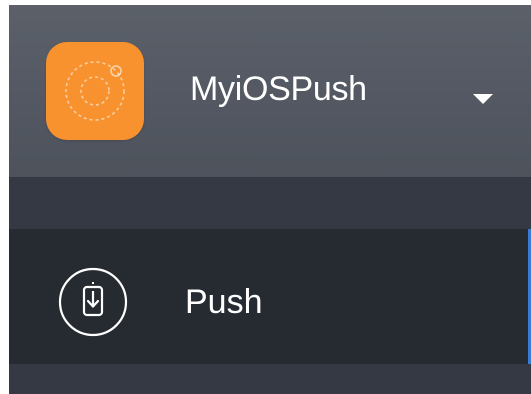  I want to click on app-logo-icon, so click(95, 91).